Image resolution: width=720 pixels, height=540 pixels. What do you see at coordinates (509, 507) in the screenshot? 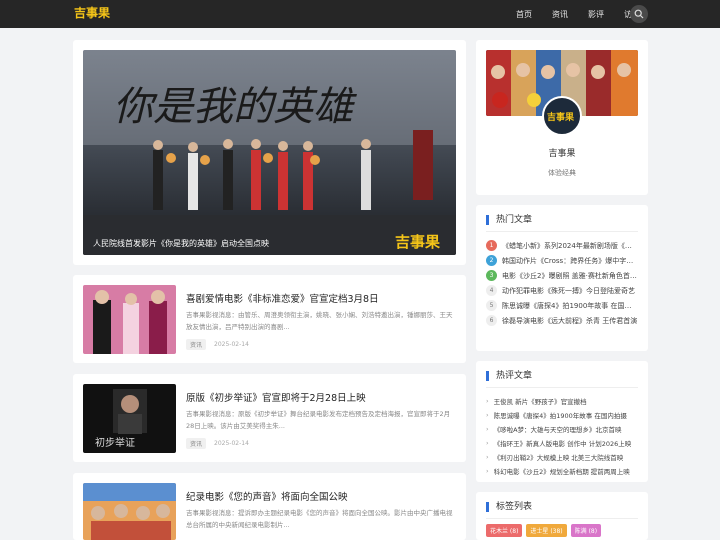
I see `widget-title: 标签列表` at bounding box center [509, 507].